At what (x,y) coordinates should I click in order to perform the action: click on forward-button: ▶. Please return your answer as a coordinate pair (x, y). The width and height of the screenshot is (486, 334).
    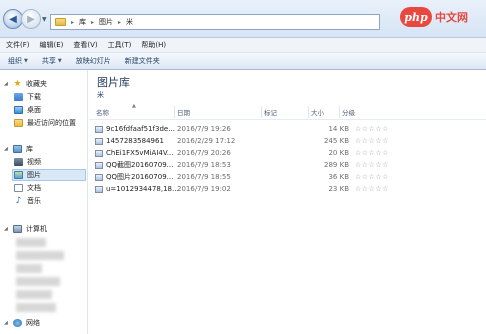
    Looking at the image, I should click on (31, 19).